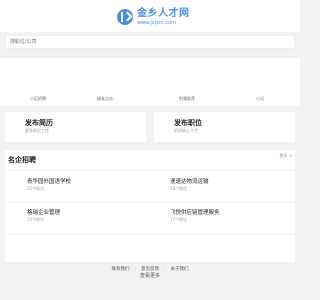 The width and height of the screenshot is (320, 300). I want to click on company-item: 飞悦供应链管理服务 17个职位, so click(215, 217).